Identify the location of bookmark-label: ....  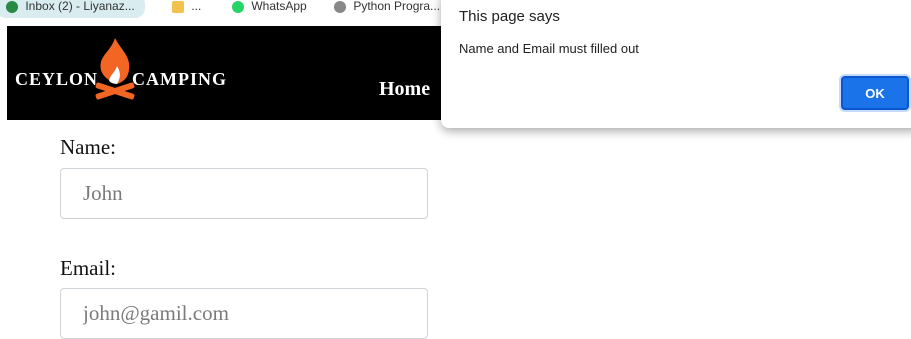
(196, 6).